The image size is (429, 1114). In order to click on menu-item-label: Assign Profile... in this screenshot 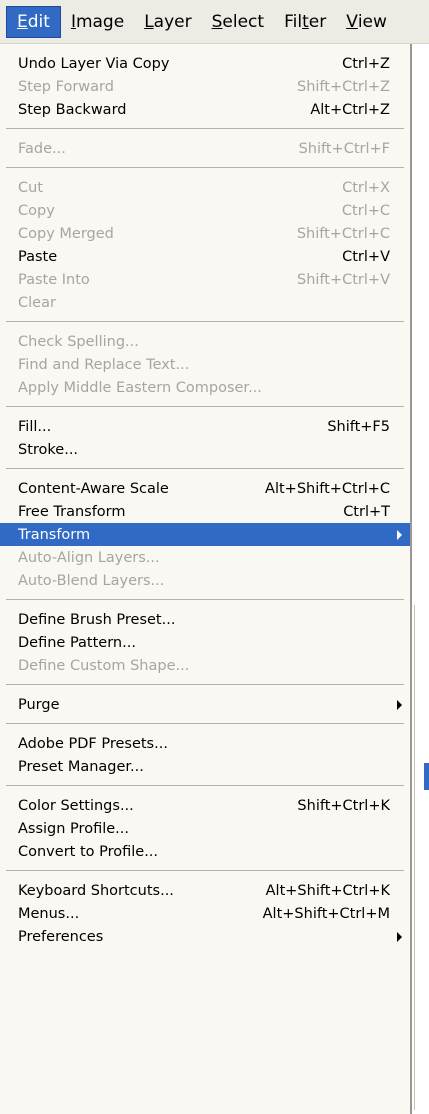, I will do `click(73, 828)`.